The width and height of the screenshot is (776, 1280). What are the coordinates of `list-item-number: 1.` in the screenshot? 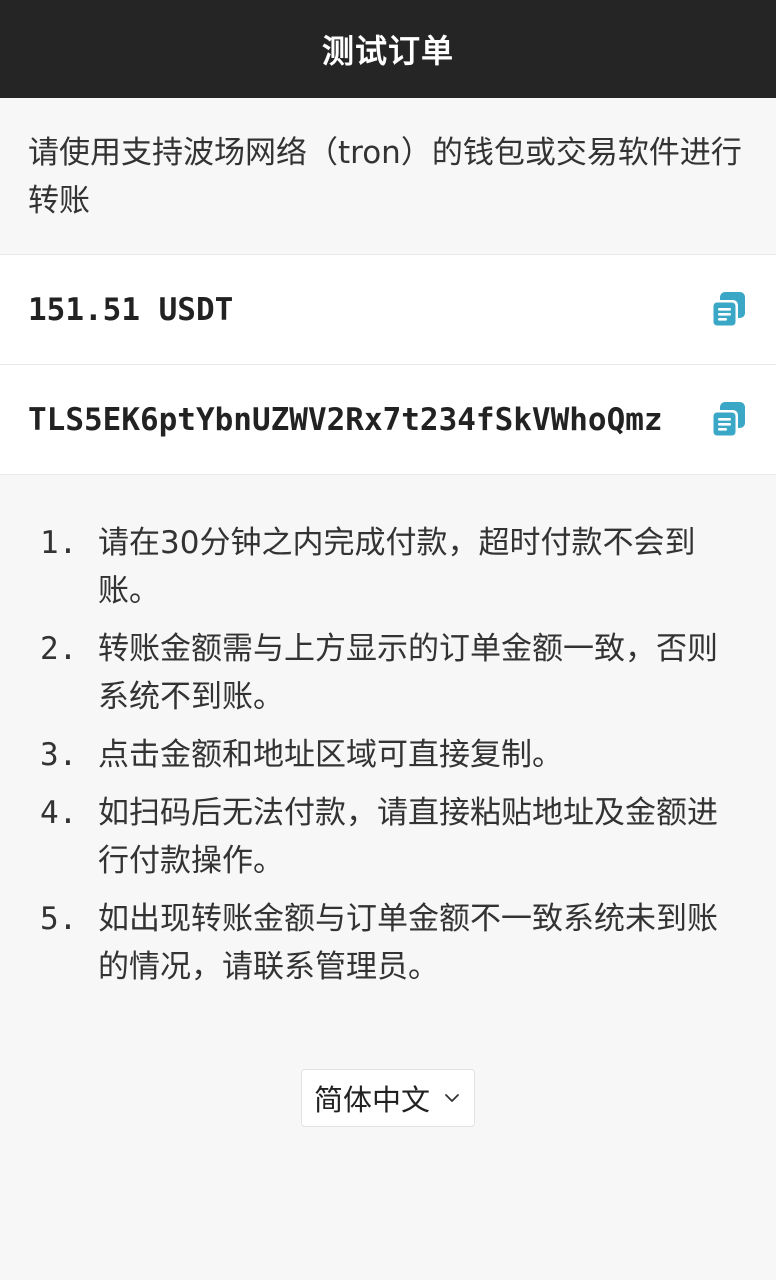 It's located at (59, 543).